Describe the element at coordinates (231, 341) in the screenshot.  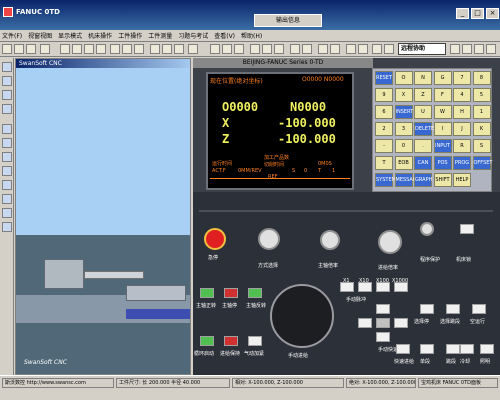
I see `feed-hold-button` at that location.